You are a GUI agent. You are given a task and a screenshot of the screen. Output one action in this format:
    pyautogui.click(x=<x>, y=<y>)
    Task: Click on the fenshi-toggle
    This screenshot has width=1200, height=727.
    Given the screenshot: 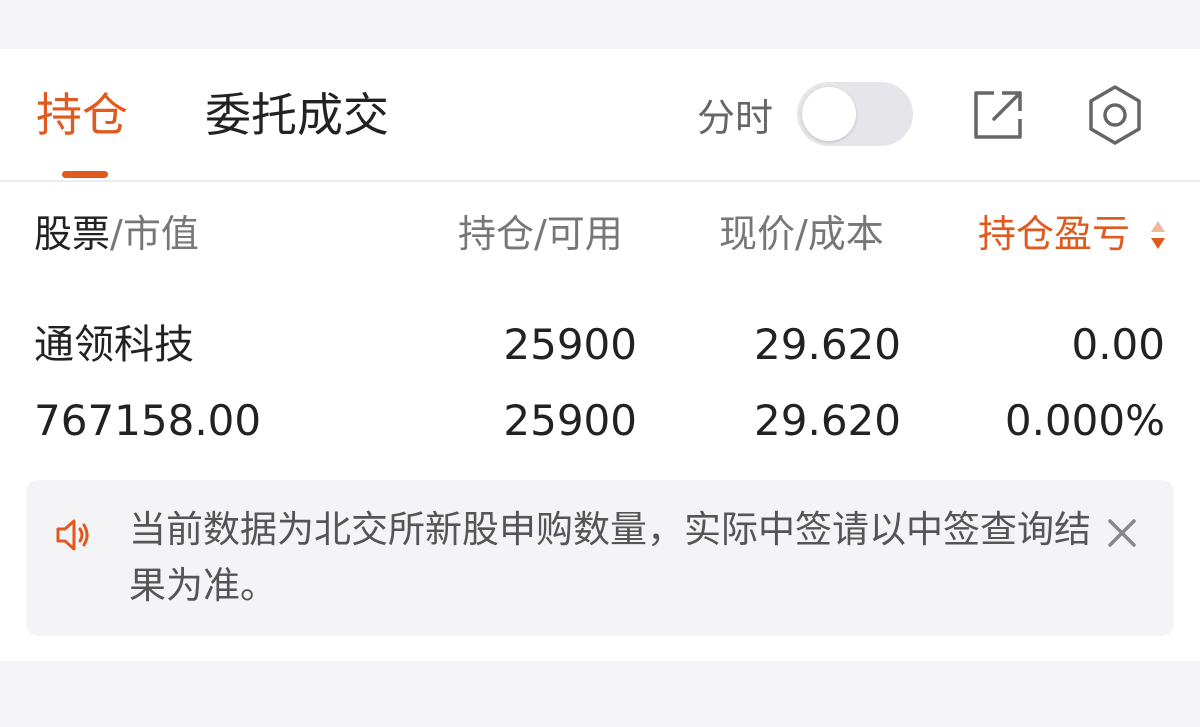 What is the action you would take?
    pyautogui.click(x=855, y=114)
    